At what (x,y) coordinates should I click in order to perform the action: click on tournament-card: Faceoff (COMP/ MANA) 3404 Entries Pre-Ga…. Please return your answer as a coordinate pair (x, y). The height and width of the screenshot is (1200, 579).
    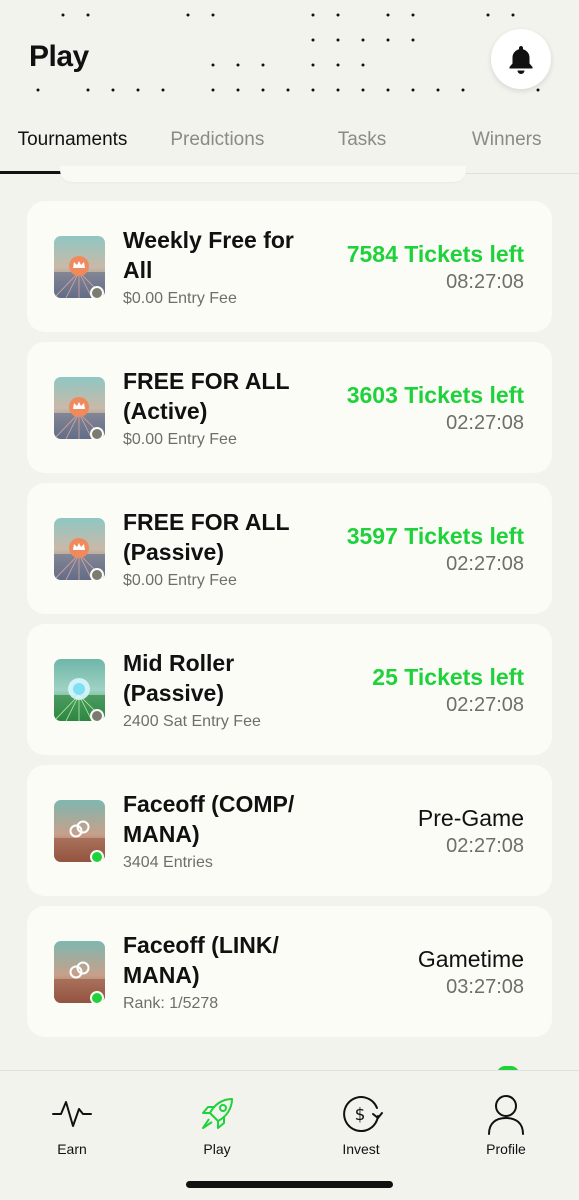
    Looking at the image, I should click on (289, 830).